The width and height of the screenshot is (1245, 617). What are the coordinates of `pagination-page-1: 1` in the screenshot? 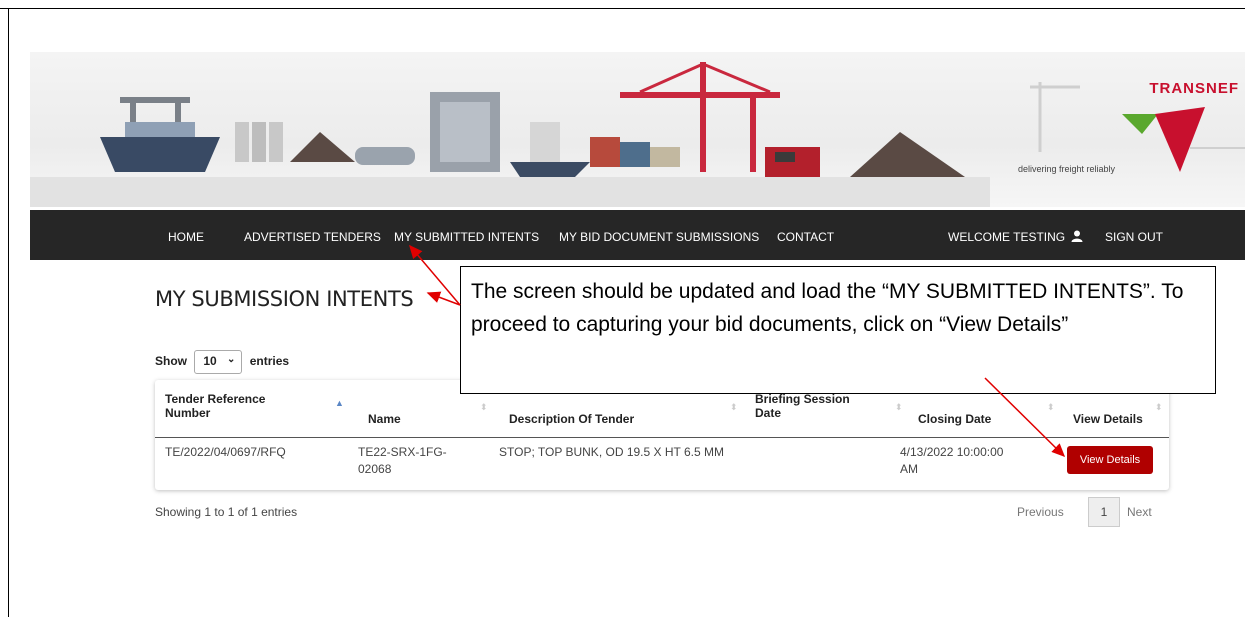 It's located at (1104, 512).